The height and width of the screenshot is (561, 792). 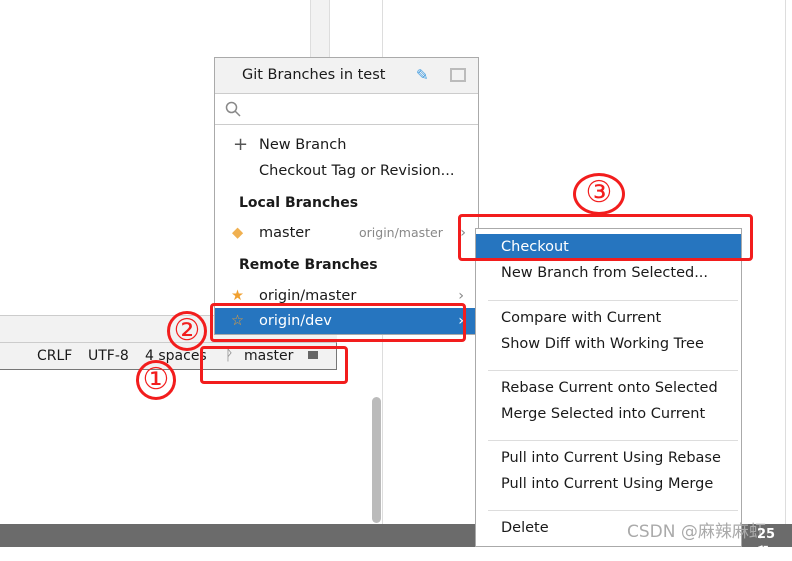 I want to click on edit-icon: ✎, so click(x=422, y=75).